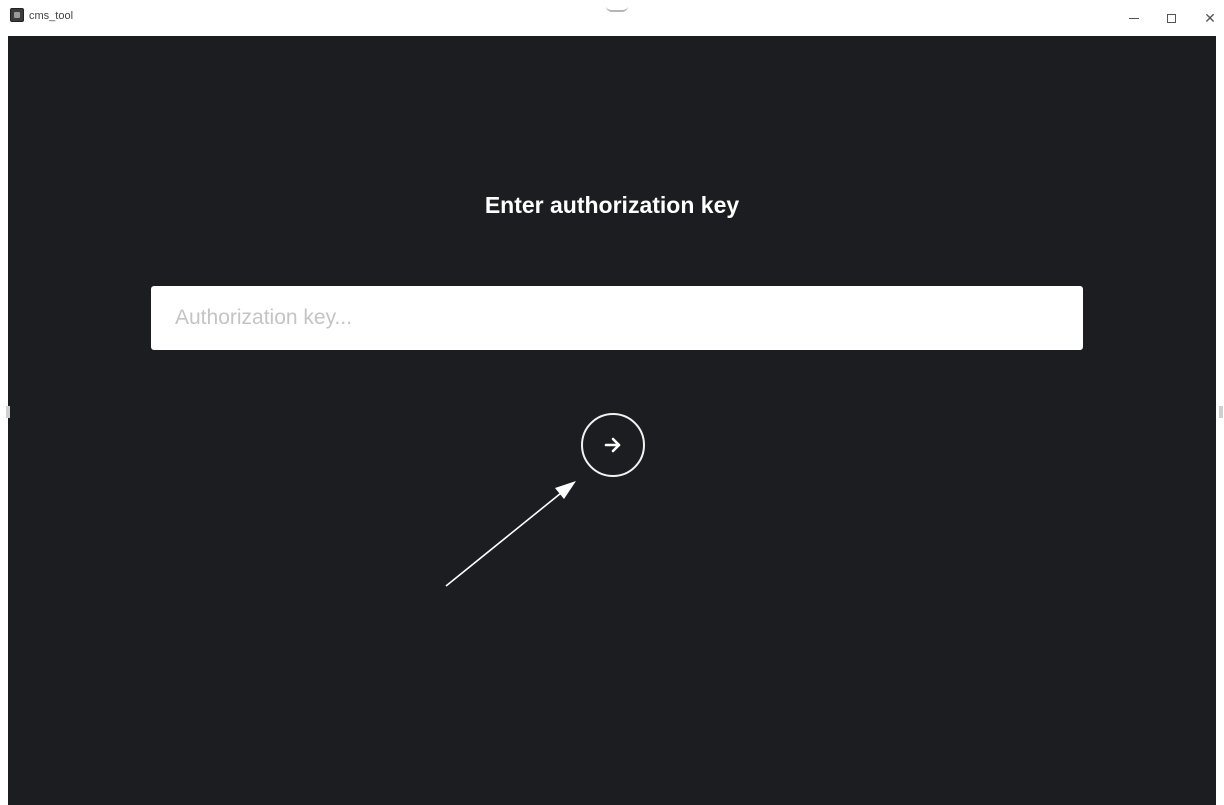 The image size is (1224, 805). I want to click on close-button: ✕, so click(1210, 18).